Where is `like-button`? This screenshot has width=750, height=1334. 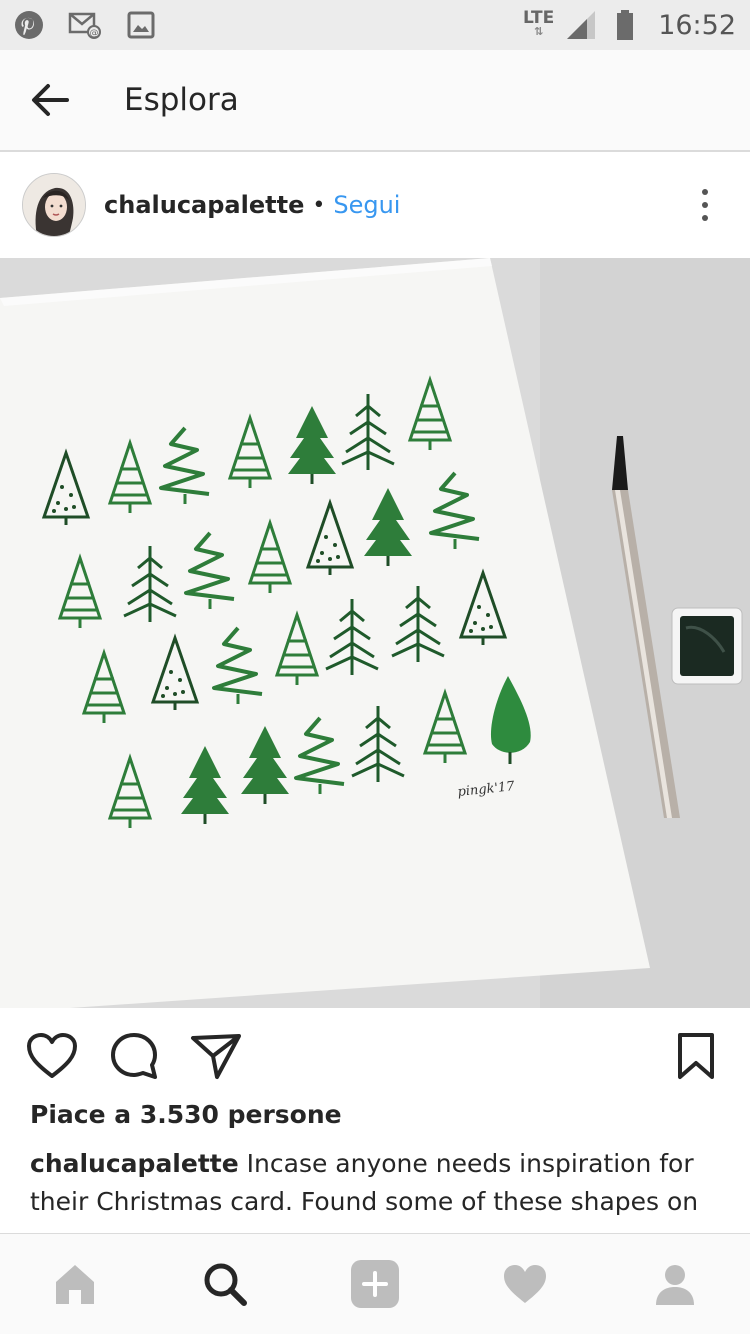 like-button is located at coordinates (52, 1056).